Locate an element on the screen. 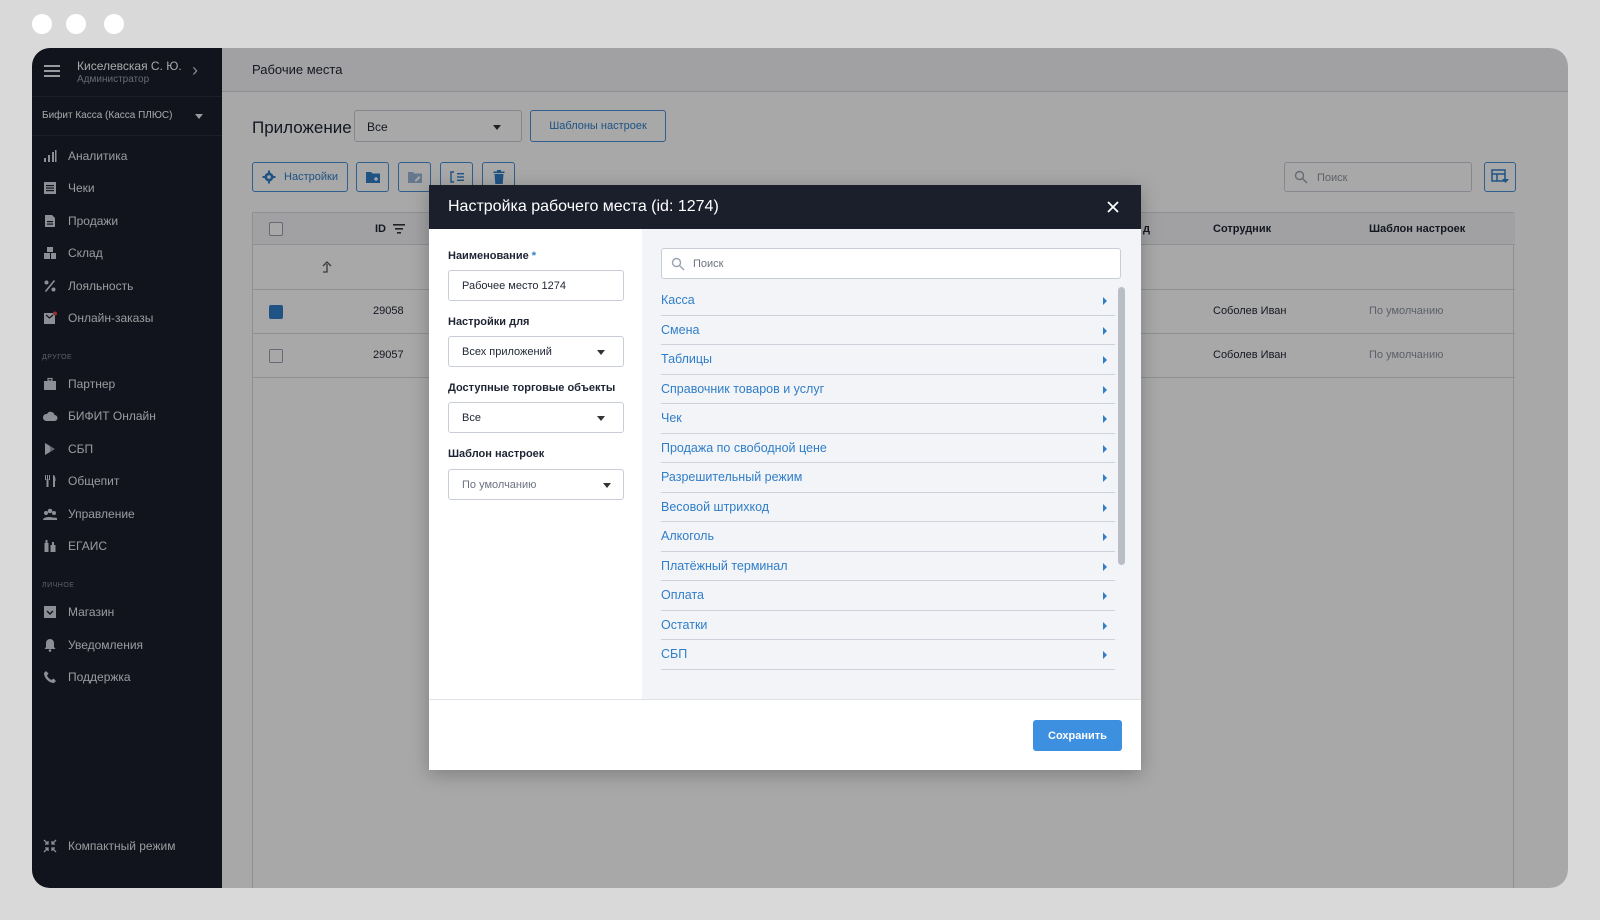  settings-category-item: СБП is located at coordinates (888, 655).